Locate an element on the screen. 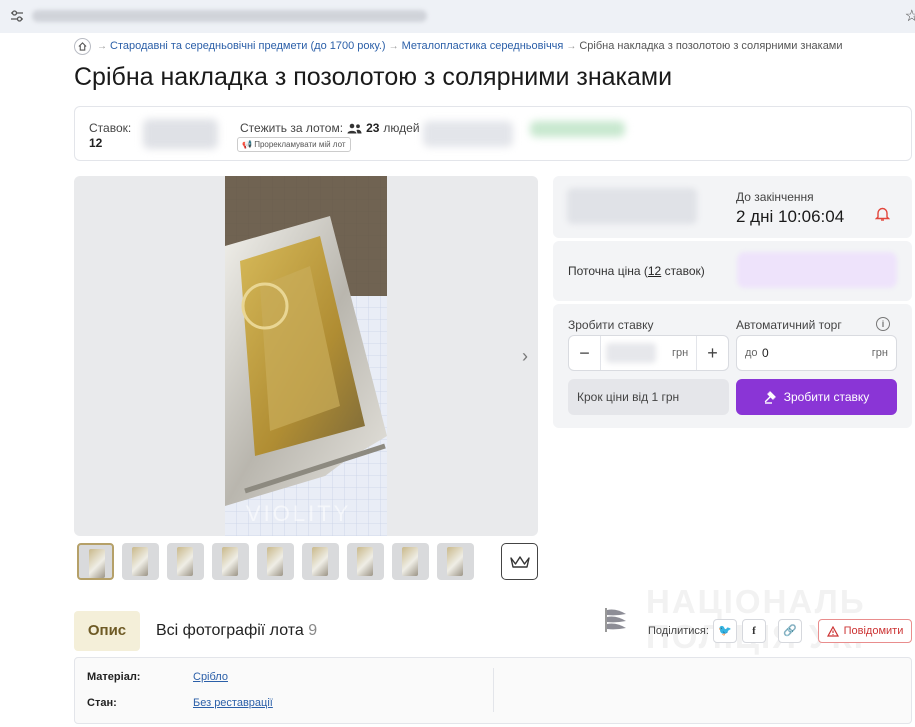  watchers: Стежить за лотом: 23 людей is located at coordinates (330, 128).